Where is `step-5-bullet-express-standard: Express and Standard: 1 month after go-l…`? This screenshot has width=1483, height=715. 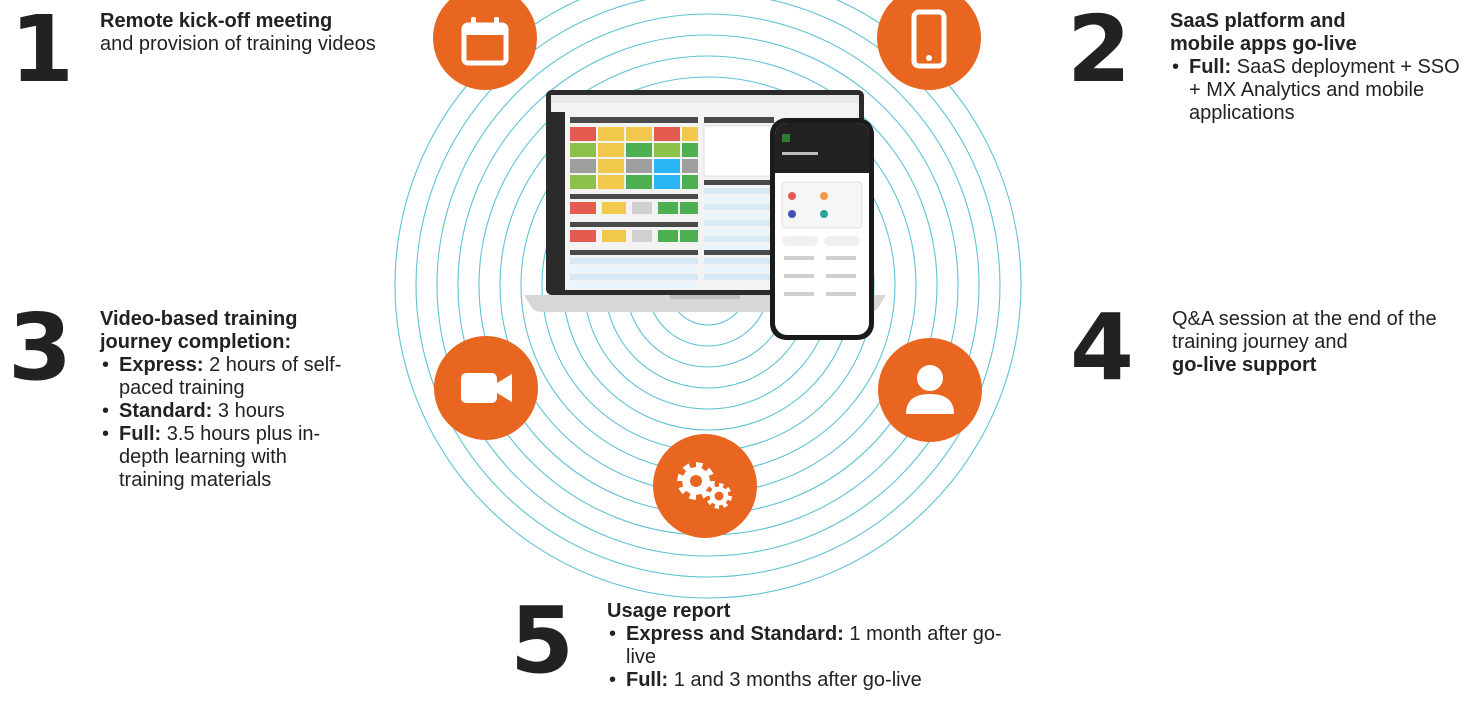
step-5-bullet-express-standard: Express and Standard: 1 month after go-l… is located at coordinates (806, 646).